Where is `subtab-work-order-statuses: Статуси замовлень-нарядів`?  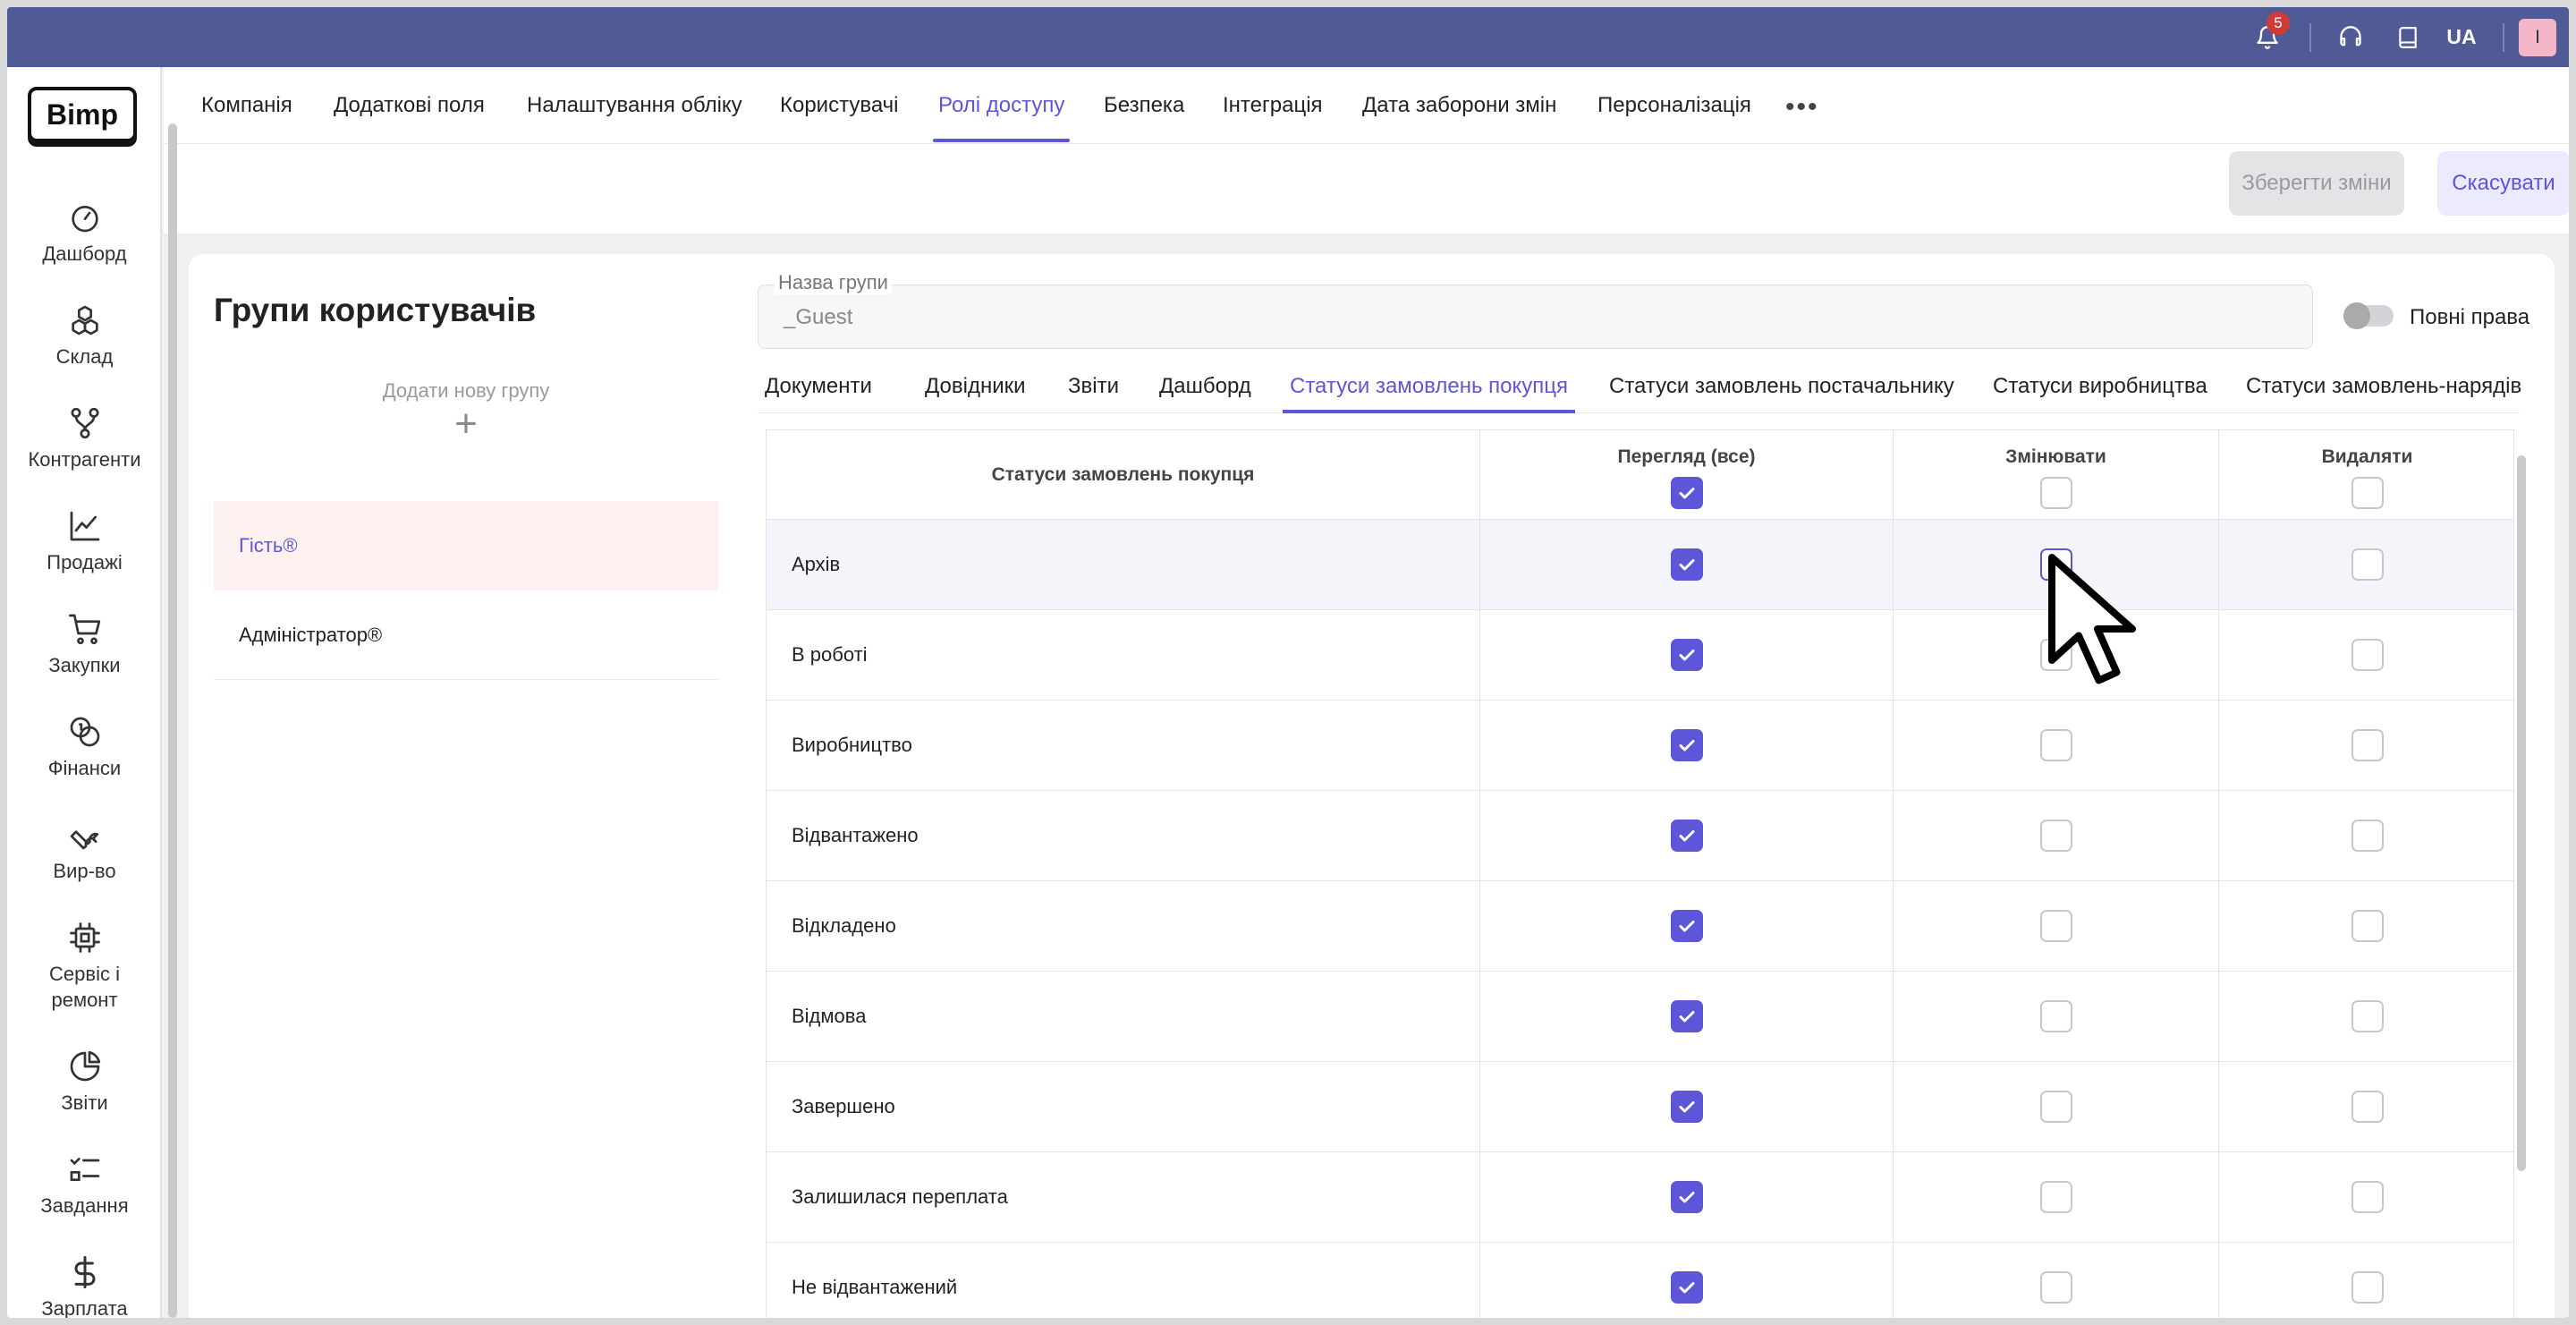
subtab-work-order-statuses: Статуси замовлень-нарядів is located at coordinates (2383, 387).